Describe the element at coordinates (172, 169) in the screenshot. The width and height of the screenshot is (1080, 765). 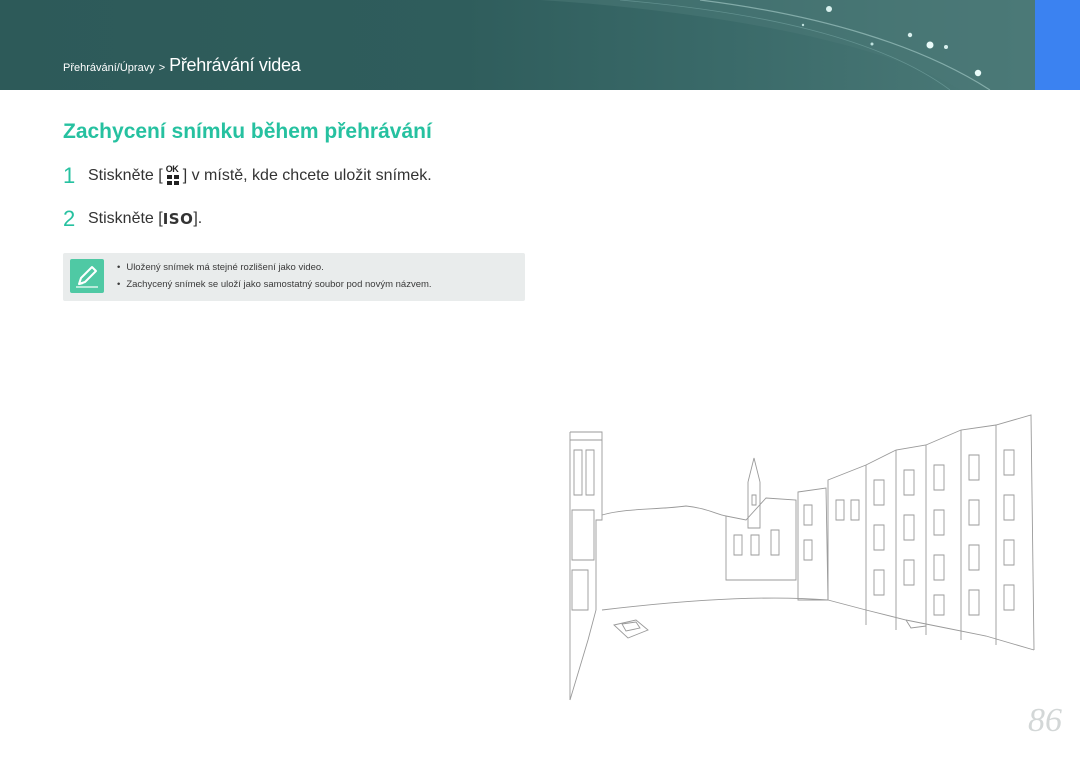
I see `ok-icon-label: OK` at that location.